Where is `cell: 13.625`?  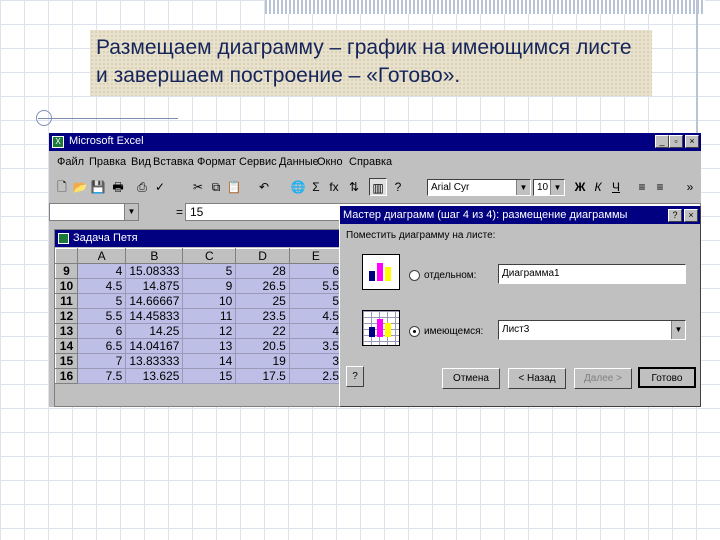 cell: 13.625 is located at coordinates (154, 376).